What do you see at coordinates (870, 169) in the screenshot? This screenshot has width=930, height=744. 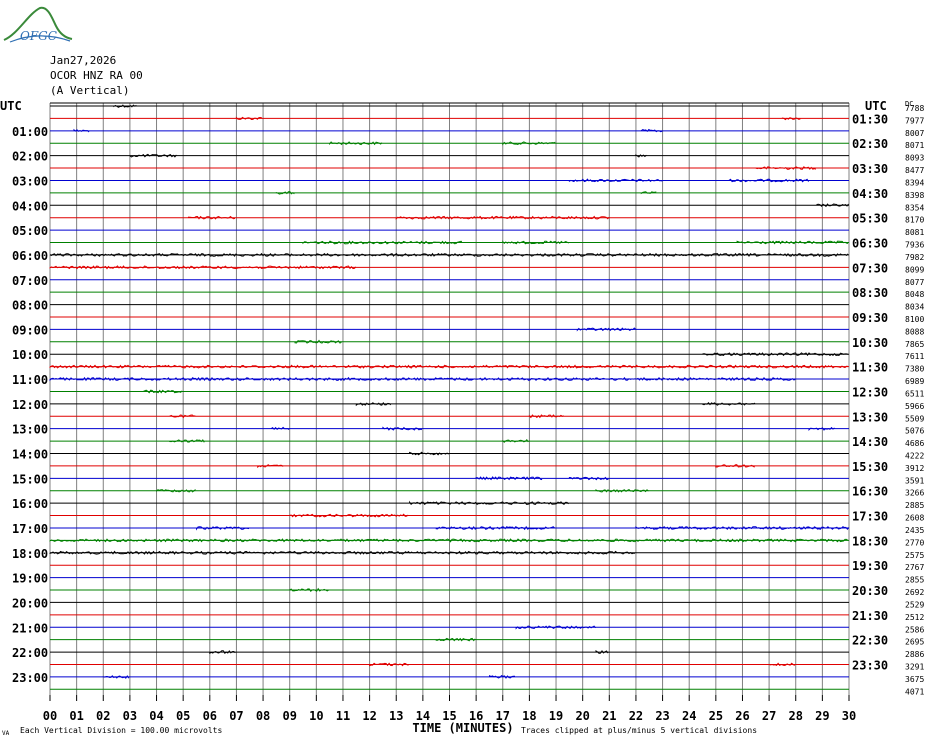 I see `hour-label-right: 03:30` at bounding box center [870, 169].